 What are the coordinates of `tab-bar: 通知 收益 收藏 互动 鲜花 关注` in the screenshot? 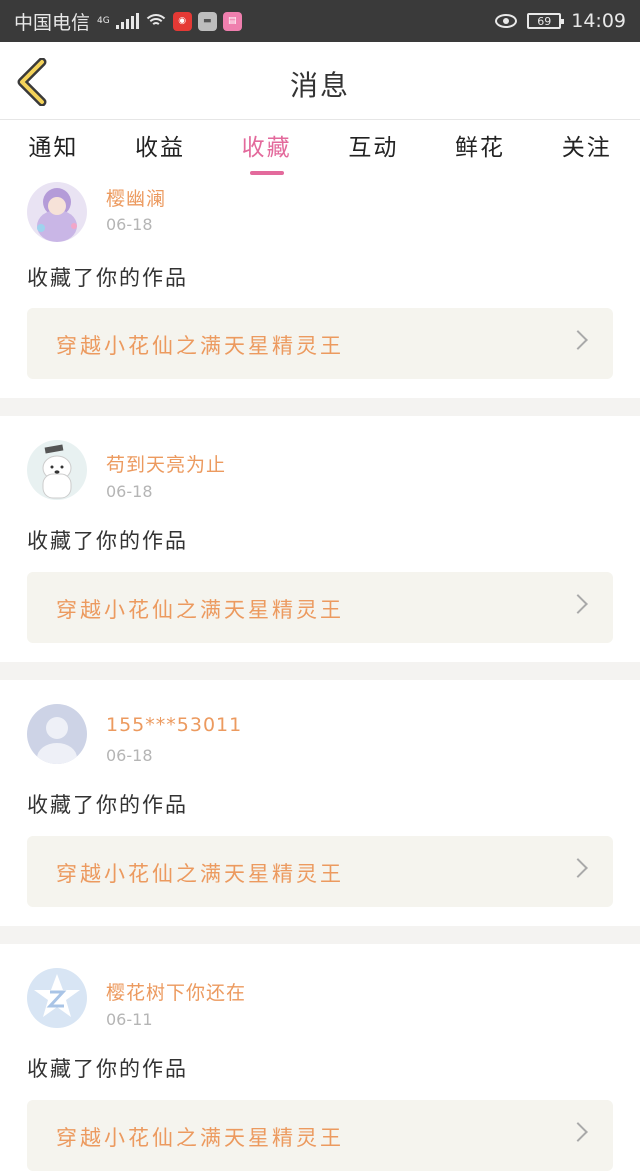 It's located at (320, 149).